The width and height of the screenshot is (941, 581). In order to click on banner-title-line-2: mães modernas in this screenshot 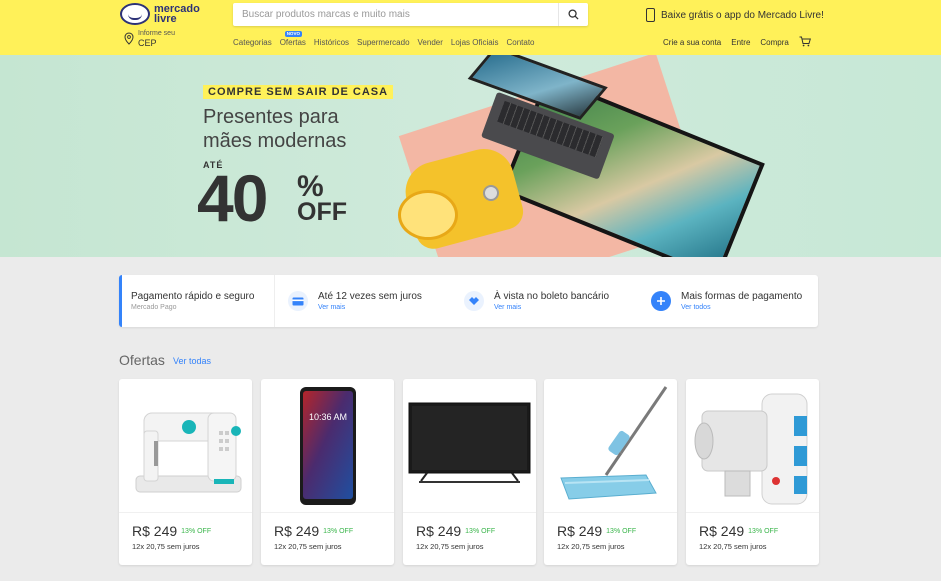, I will do `click(275, 141)`.